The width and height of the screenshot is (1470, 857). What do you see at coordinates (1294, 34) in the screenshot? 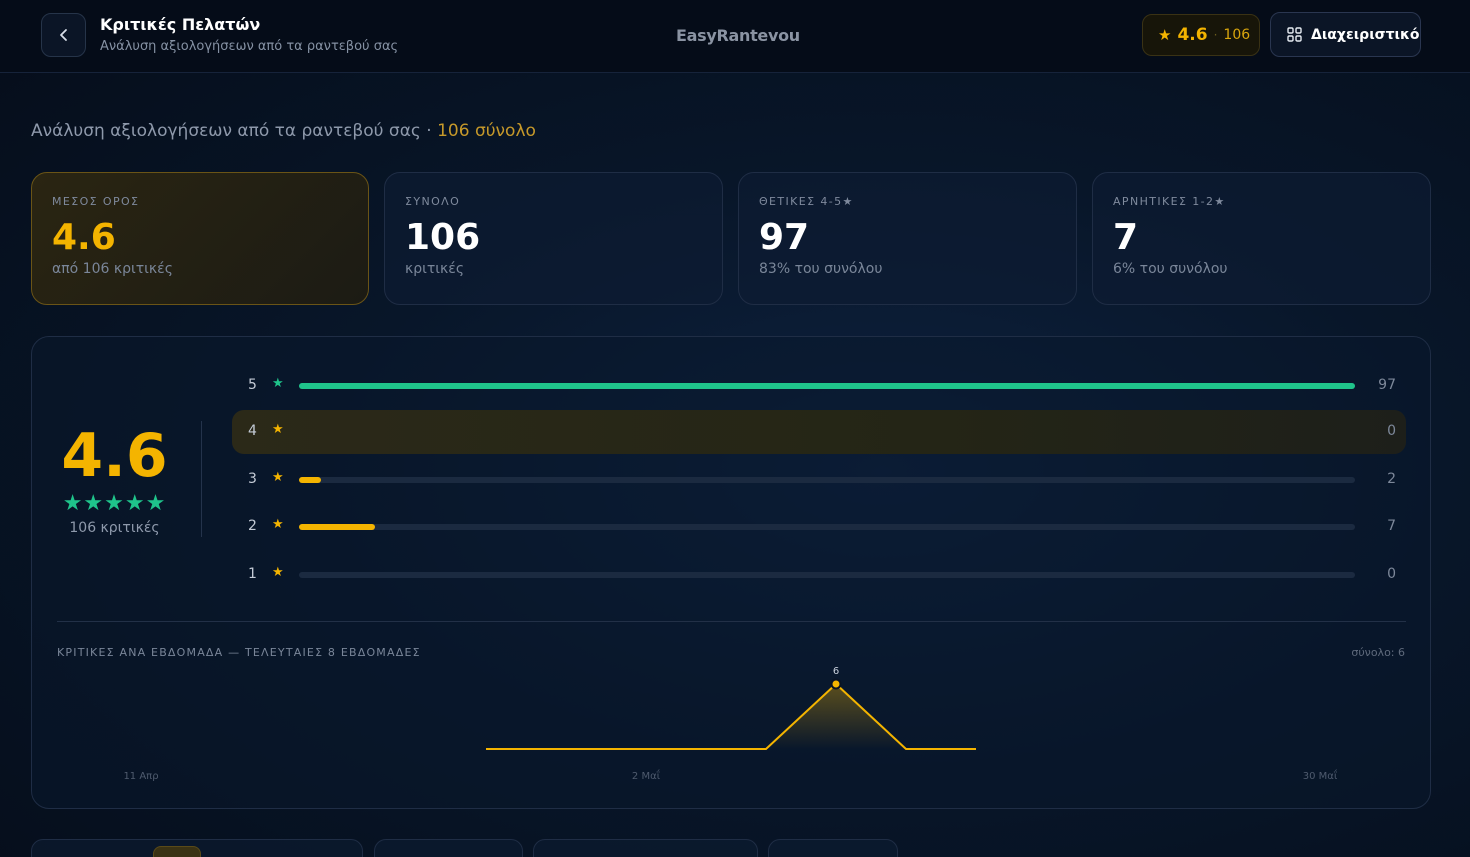
I see `grid-icon` at bounding box center [1294, 34].